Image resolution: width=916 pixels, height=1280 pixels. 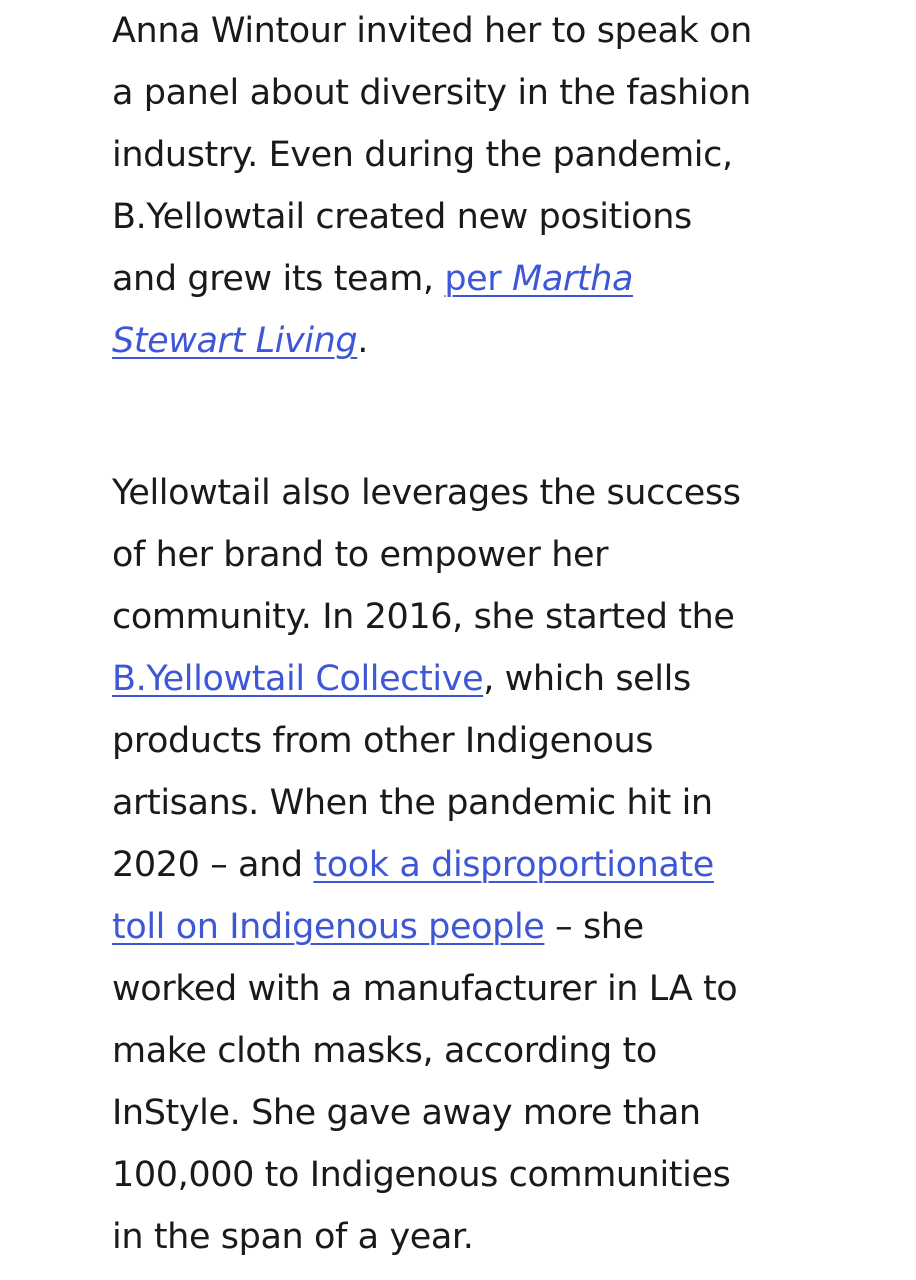 What do you see at coordinates (478, 279) in the screenshot?
I see `link-text: per` at bounding box center [478, 279].